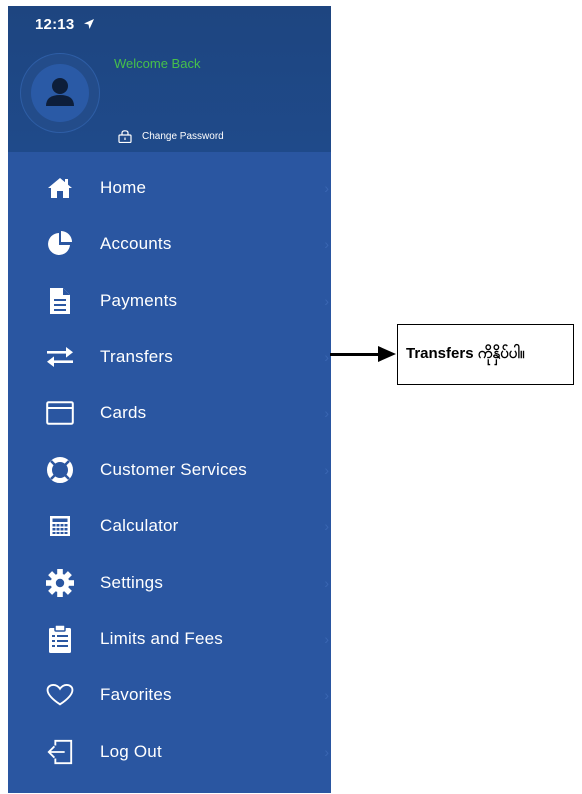 The height and width of the screenshot is (794, 582). I want to click on menu-label-customer-services: Customer Services, so click(173, 469).